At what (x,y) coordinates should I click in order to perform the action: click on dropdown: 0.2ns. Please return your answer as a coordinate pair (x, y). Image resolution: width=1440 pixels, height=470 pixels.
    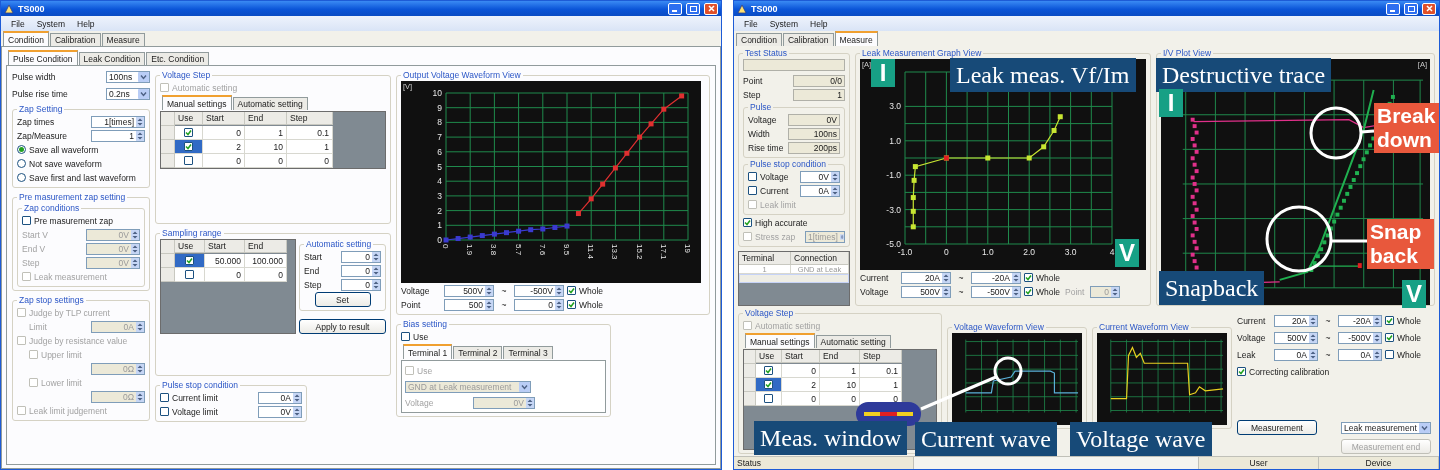
    Looking at the image, I should click on (128, 93).